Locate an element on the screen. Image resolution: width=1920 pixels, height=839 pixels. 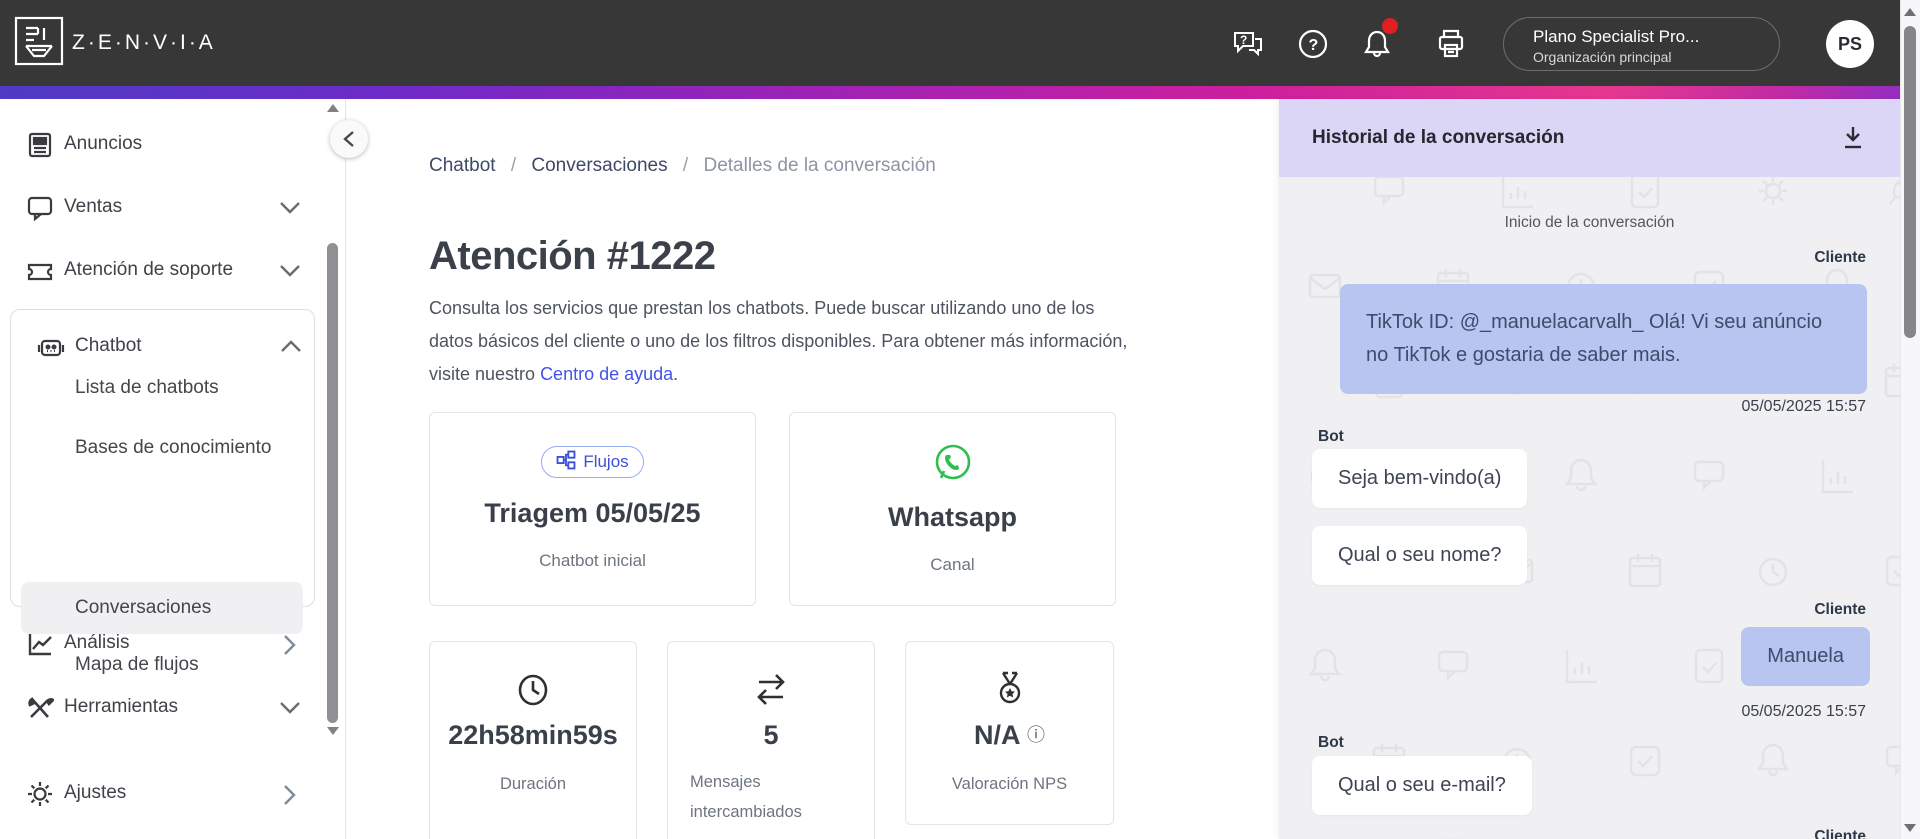
nps-card: N/A ⓘ Valoración NPS is located at coordinates (1009, 733).